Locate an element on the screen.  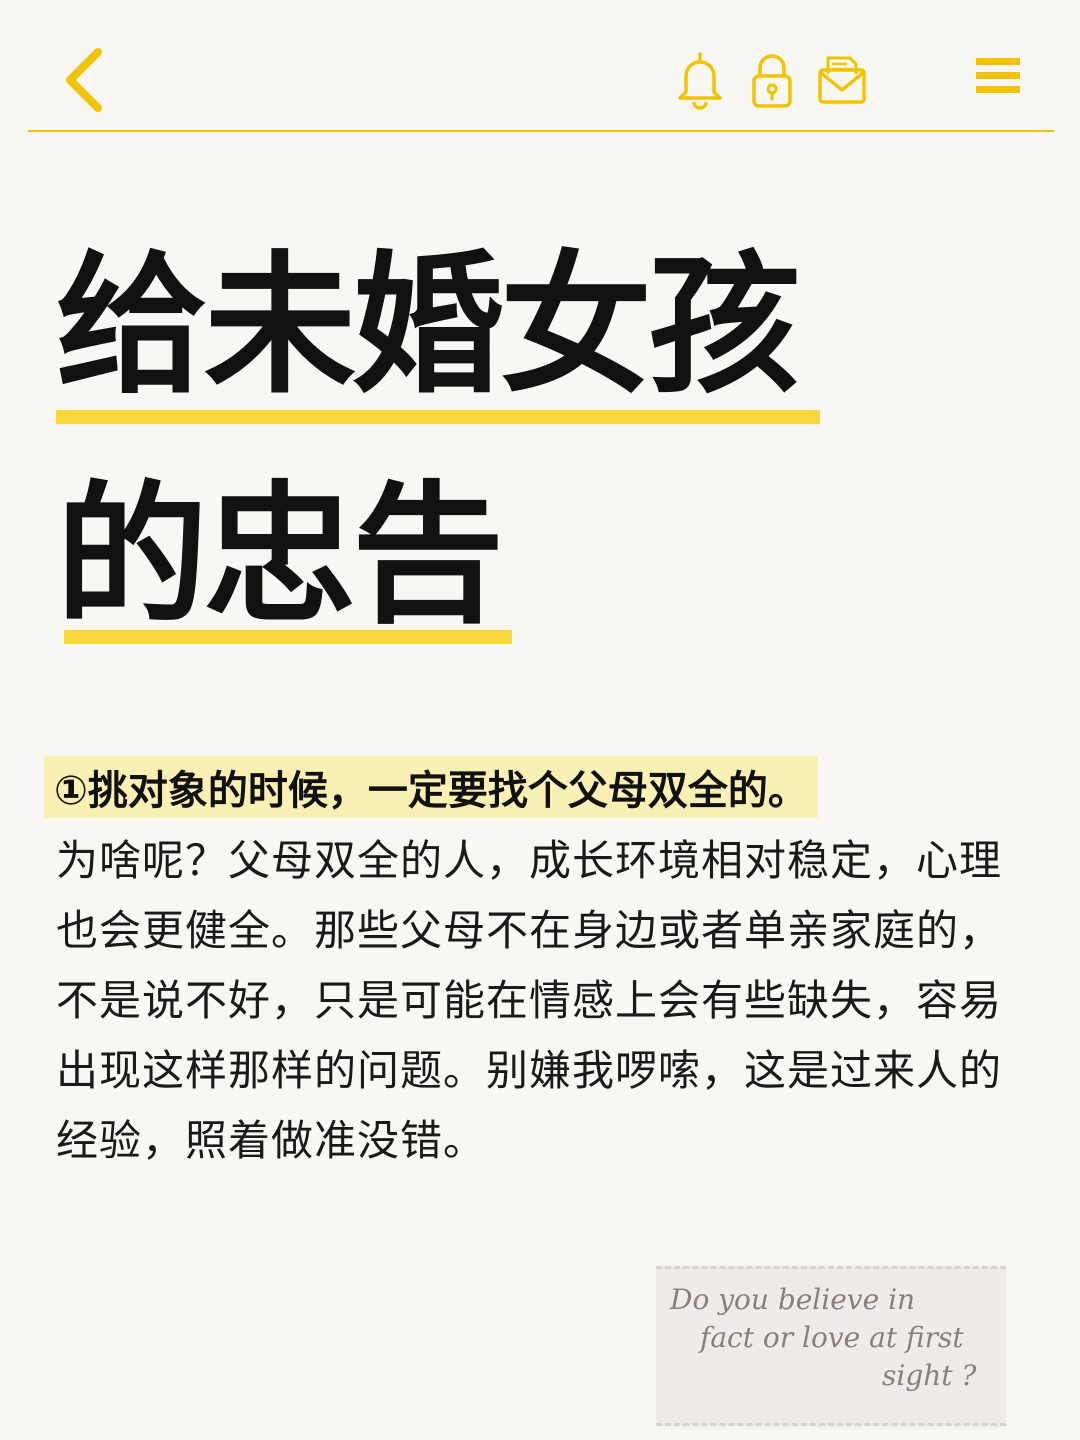
menu-icon is located at coordinates (998, 75).